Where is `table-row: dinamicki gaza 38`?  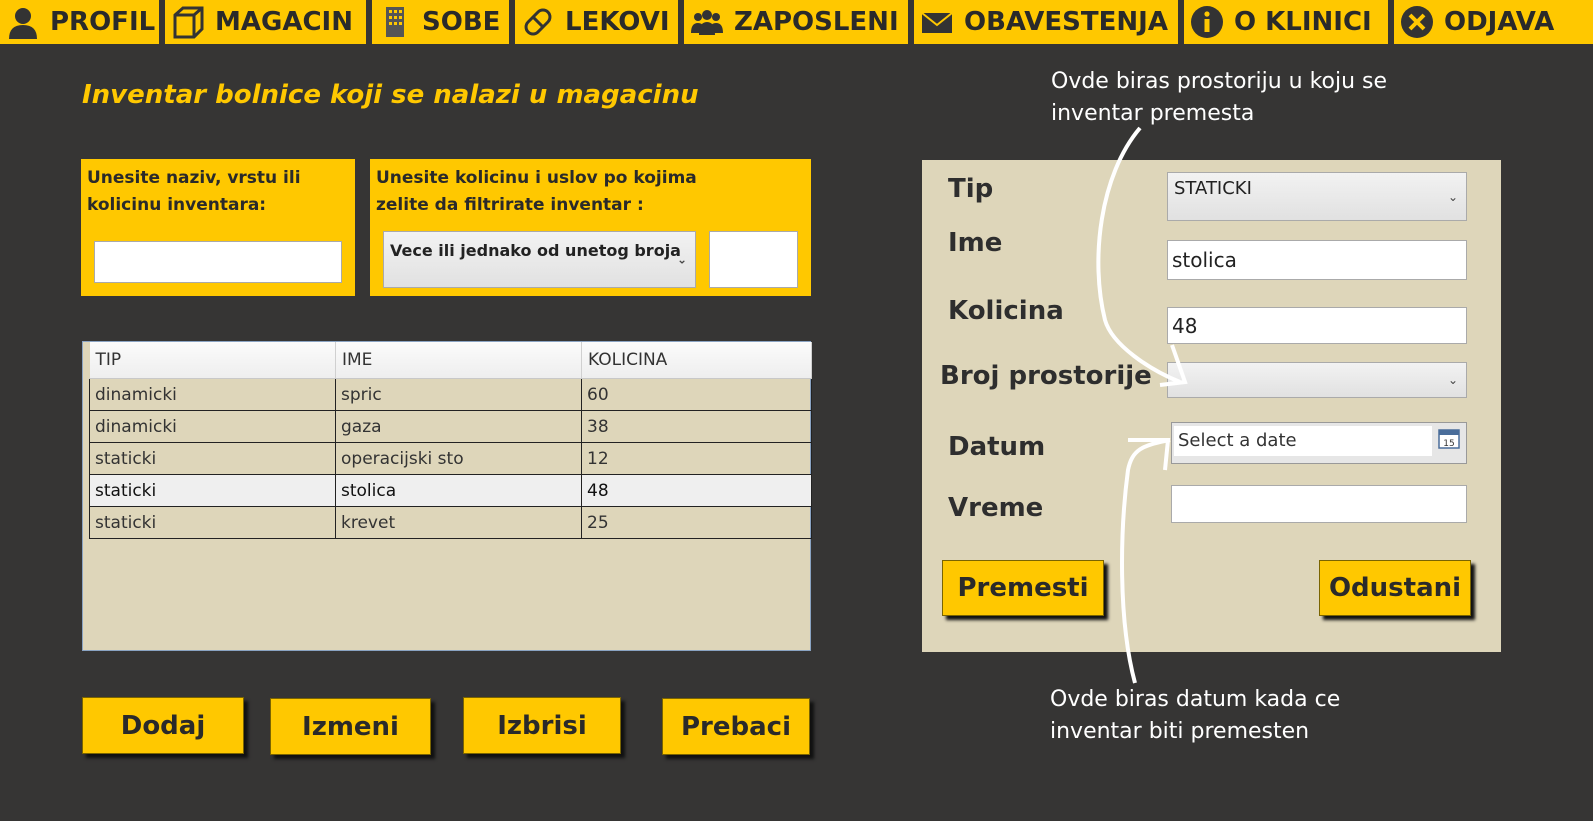
table-row: dinamicki gaza 38 is located at coordinates (450, 426).